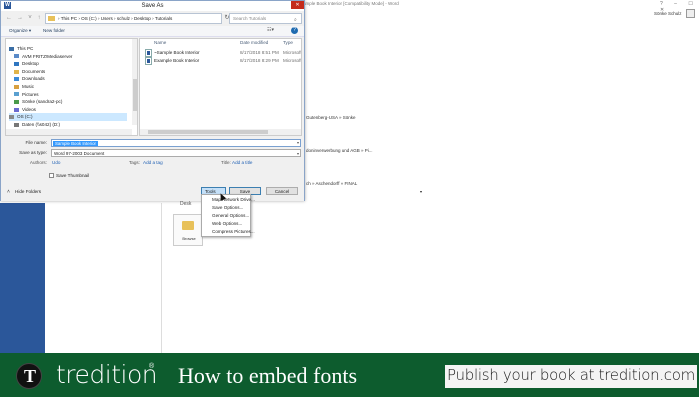 The height and width of the screenshot is (397, 699). I want to click on authors-value: Udo, so click(56, 162).